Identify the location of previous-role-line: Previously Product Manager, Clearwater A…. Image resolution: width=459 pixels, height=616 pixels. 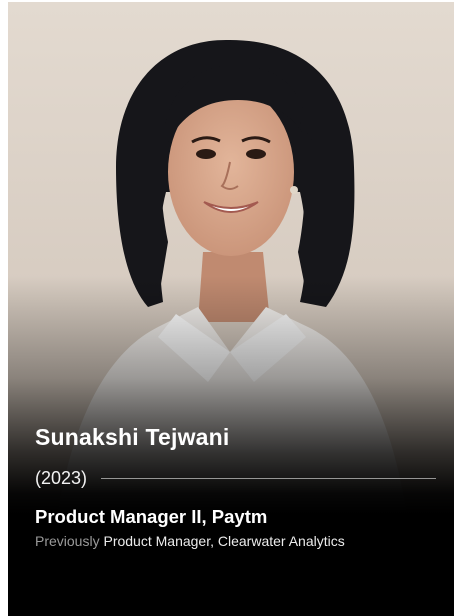
(190, 541).